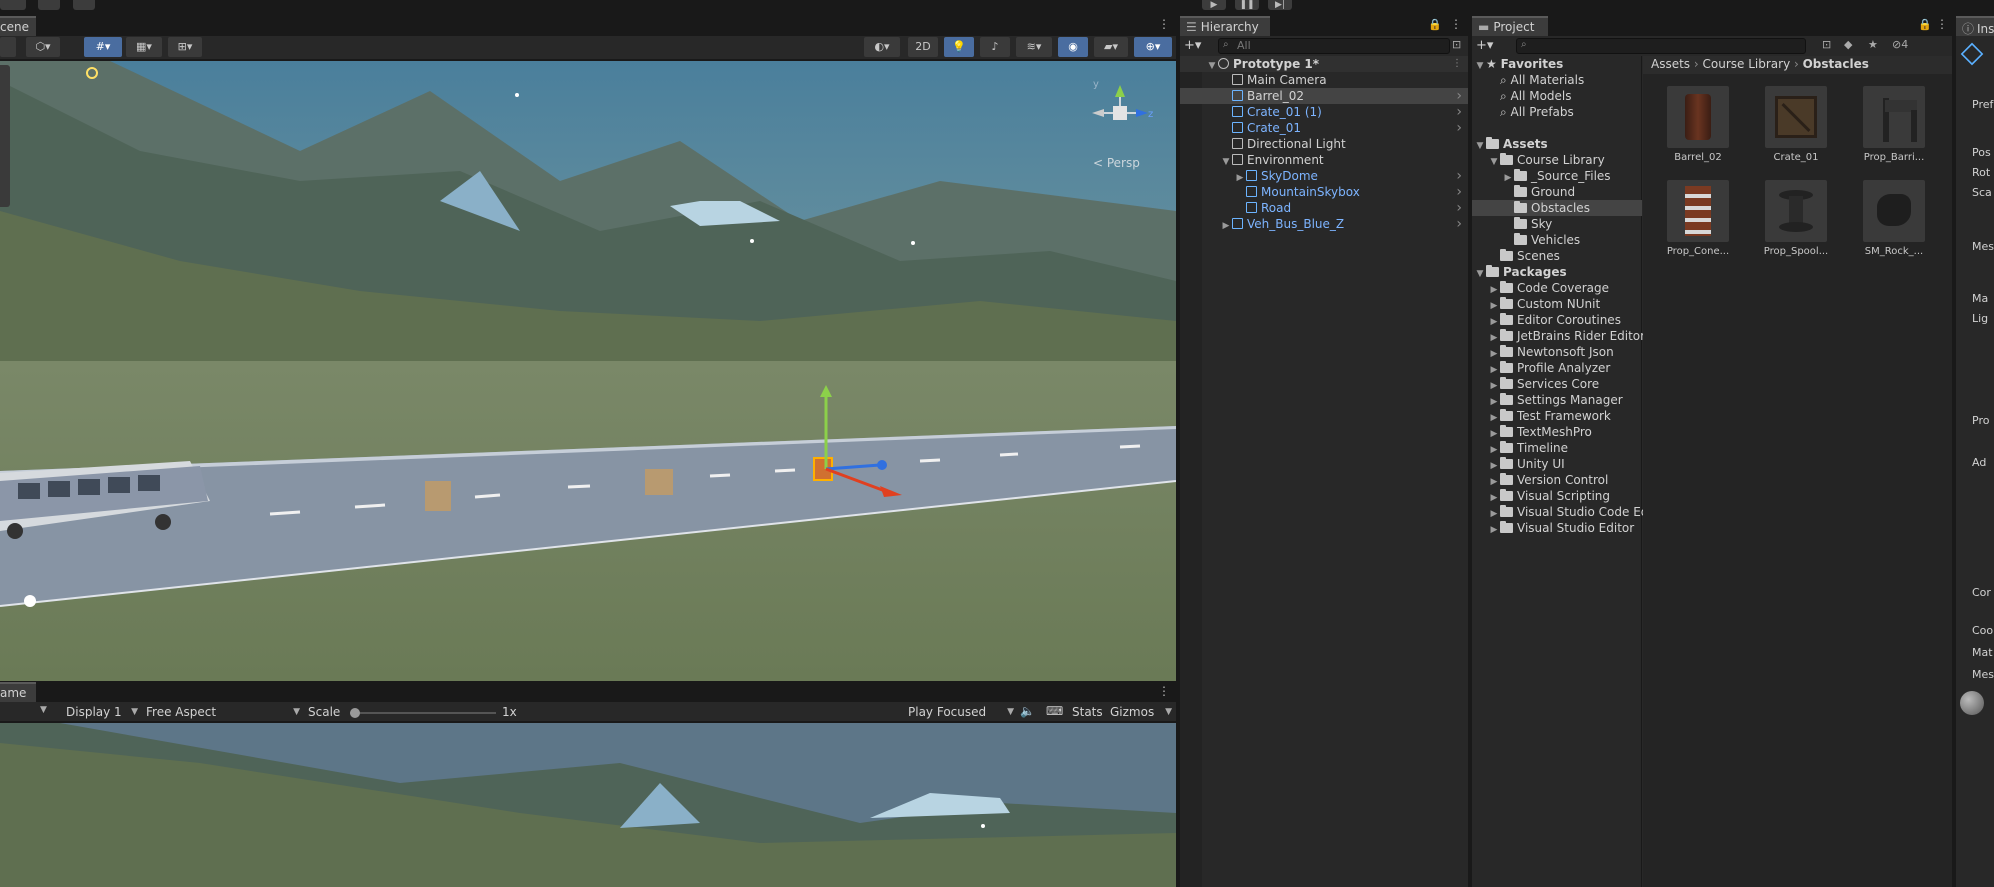  What do you see at coordinates (1557, 64) in the screenshot?
I see `project-tree-item: ▼ ★ Favorites` at bounding box center [1557, 64].